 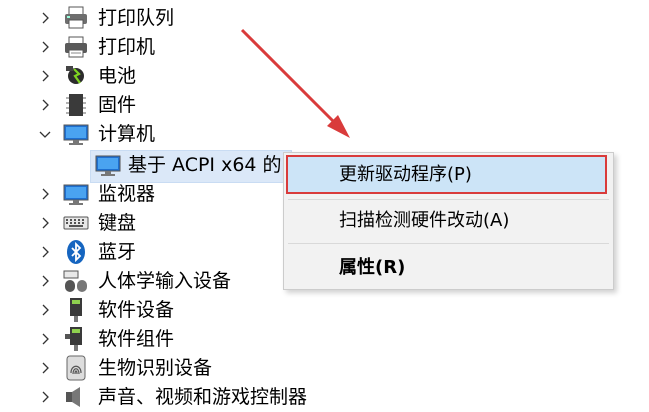 I want to click on menu-item-label: 更新驱动程序(P), so click(x=405, y=174).